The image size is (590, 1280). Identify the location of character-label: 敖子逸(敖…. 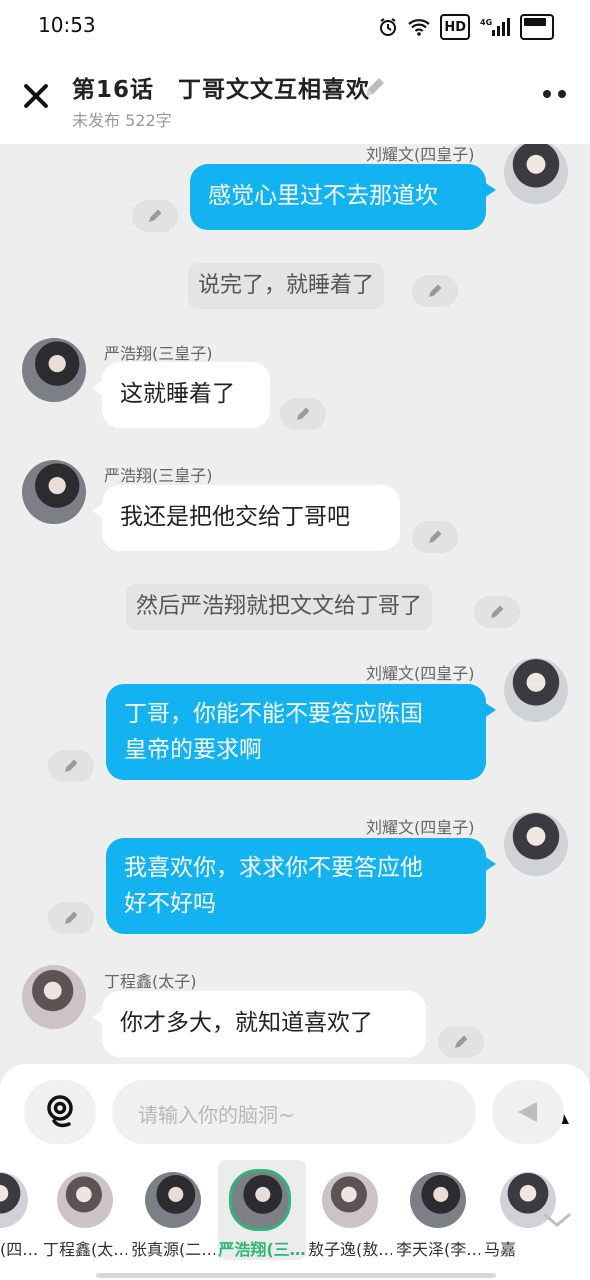
(350, 1249).